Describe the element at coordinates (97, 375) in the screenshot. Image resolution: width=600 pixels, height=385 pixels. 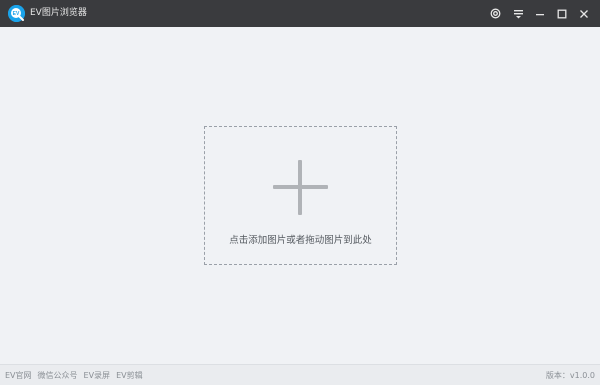
I see `link-ev-recorder: EV录屏` at that location.